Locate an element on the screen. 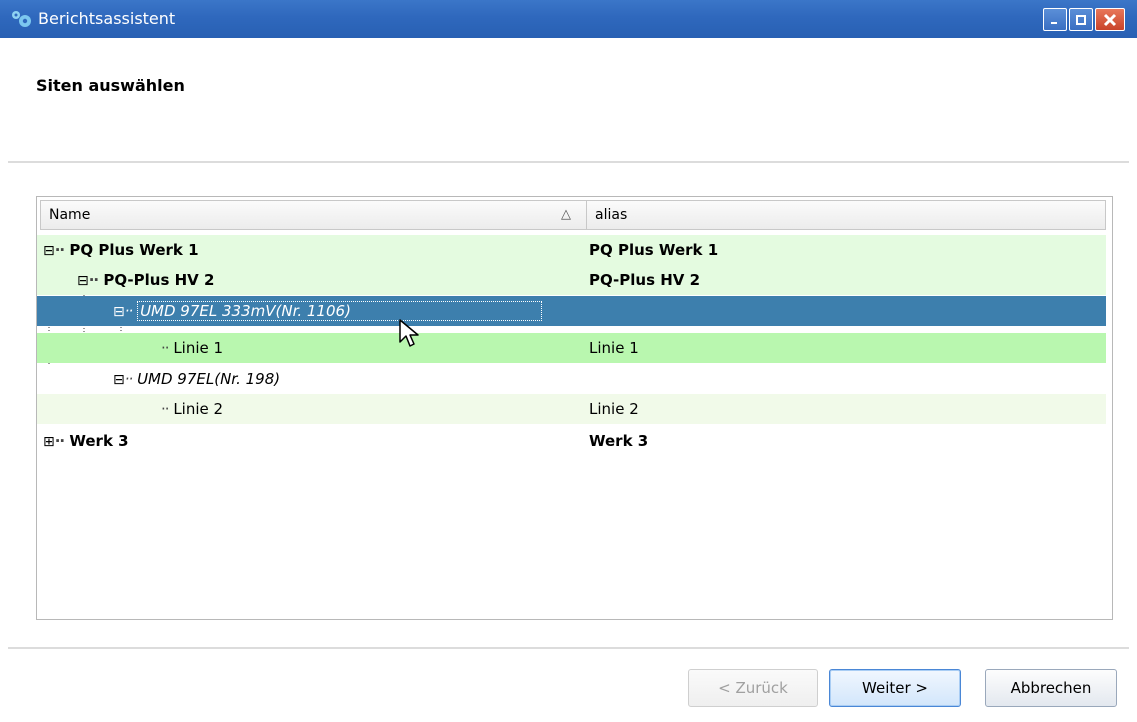  tree-row-name-cell: ⊟·· PQ Plus Werk 1 is located at coordinates (121, 250).